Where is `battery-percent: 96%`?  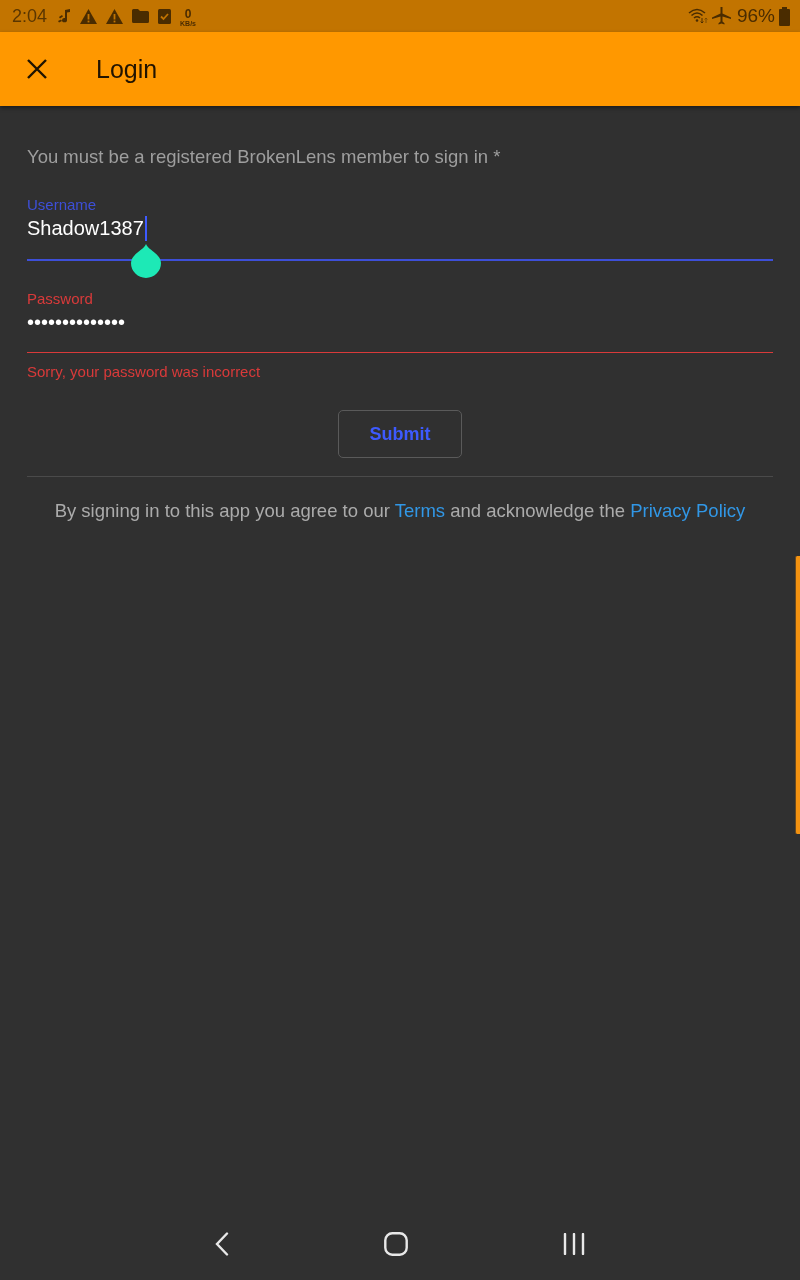 battery-percent: 96% is located at coordinates (755, 16).